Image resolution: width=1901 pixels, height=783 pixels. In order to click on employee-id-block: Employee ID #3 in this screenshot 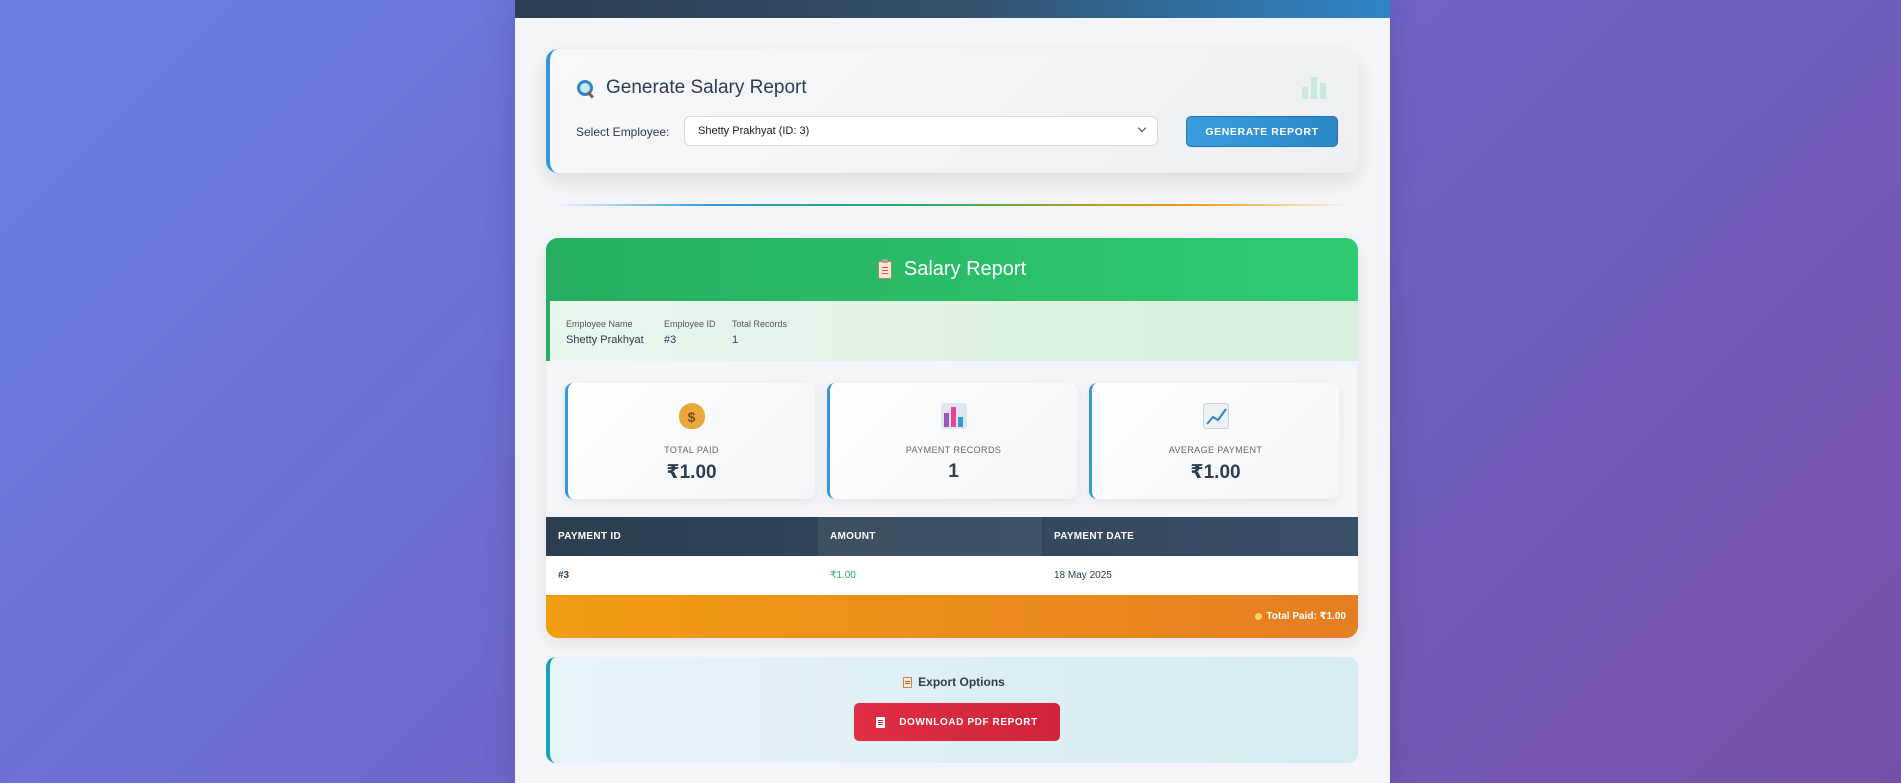, I will do `click(690, 332)`.